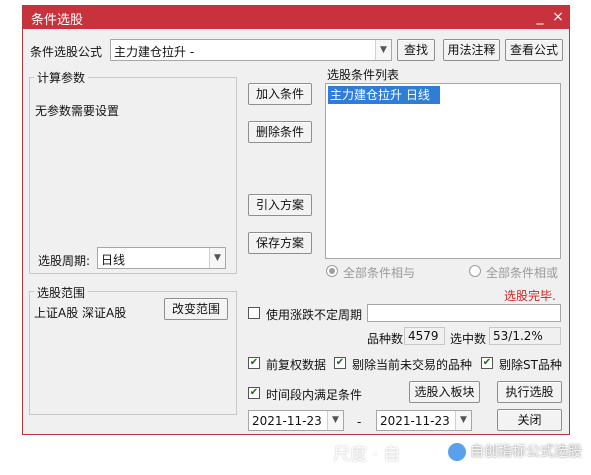 The height and width of the screenshot is (475, 591). I want to click on logic-and-label: 全部条件相与, so click(379, 273).